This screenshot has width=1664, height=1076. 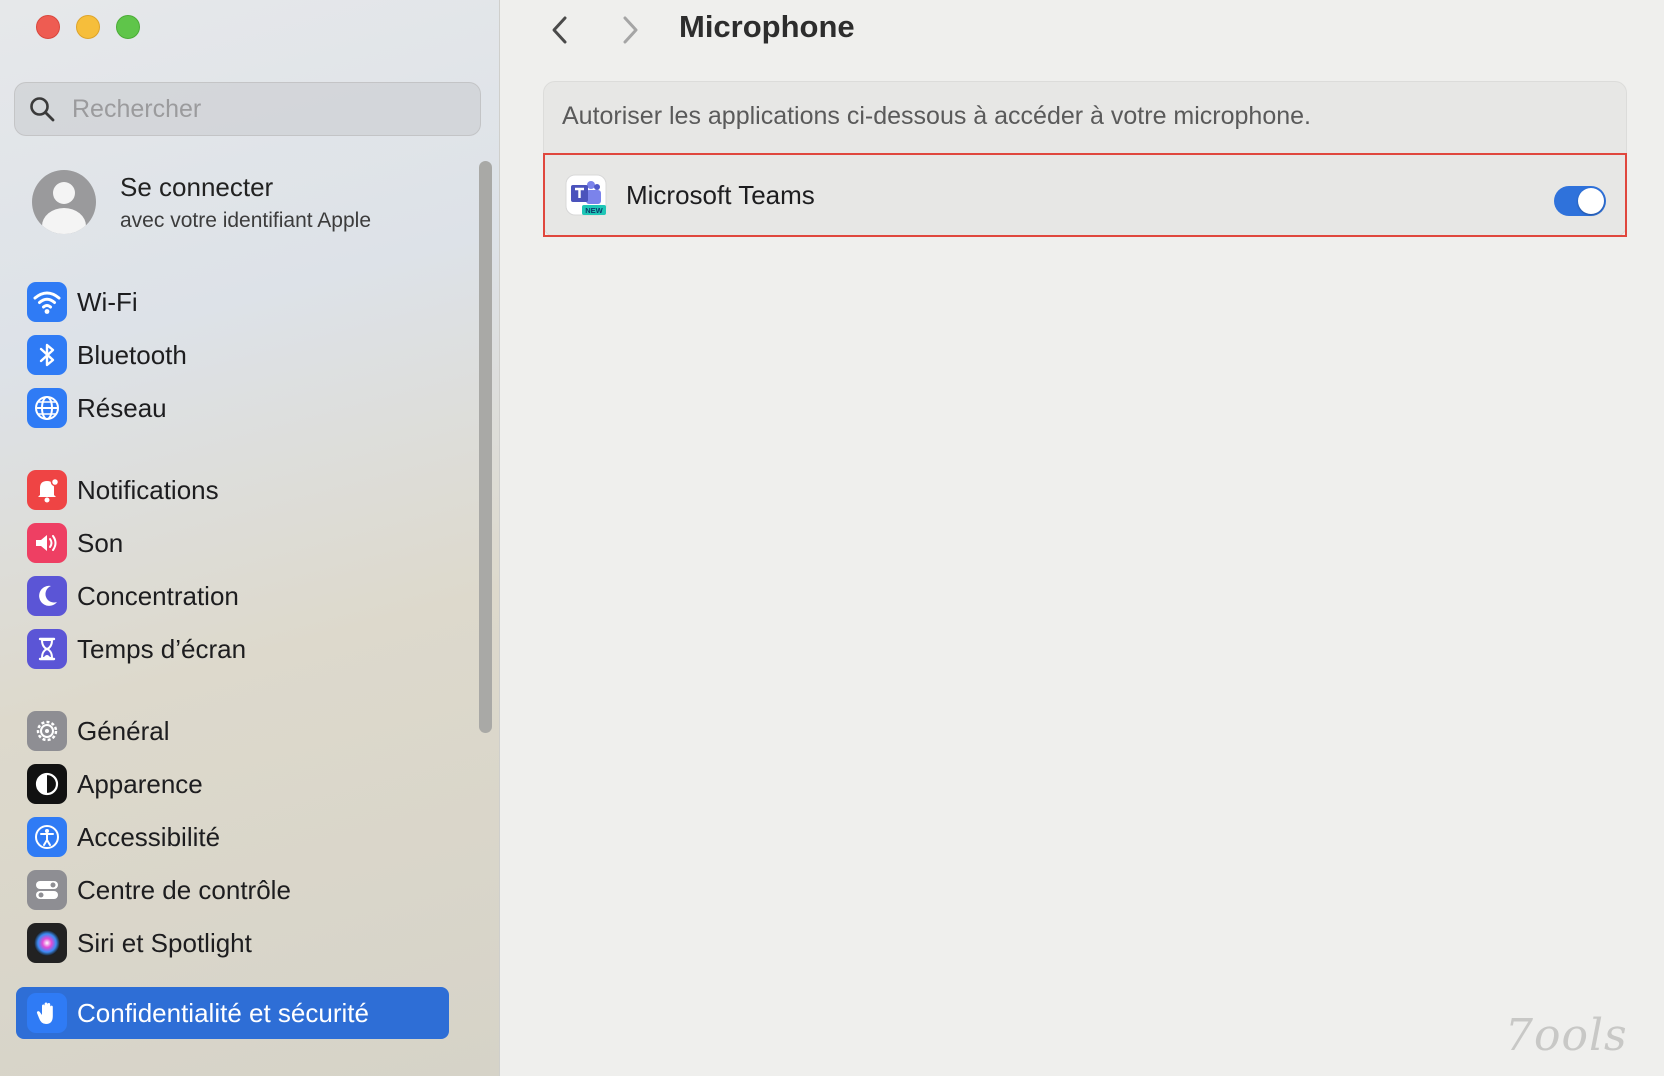 I want to click on microsoft-teams-icon: NEW, so click(x=586, y=195).